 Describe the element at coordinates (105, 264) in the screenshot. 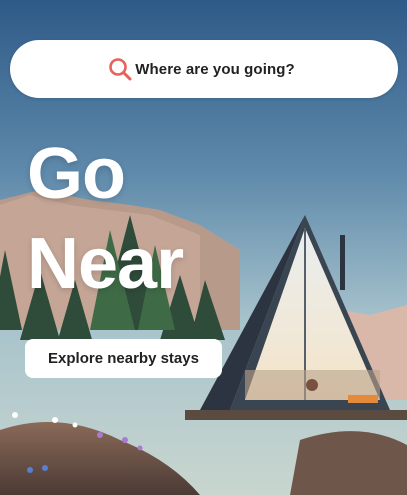

I see `headline-line-2: Near` at that location.